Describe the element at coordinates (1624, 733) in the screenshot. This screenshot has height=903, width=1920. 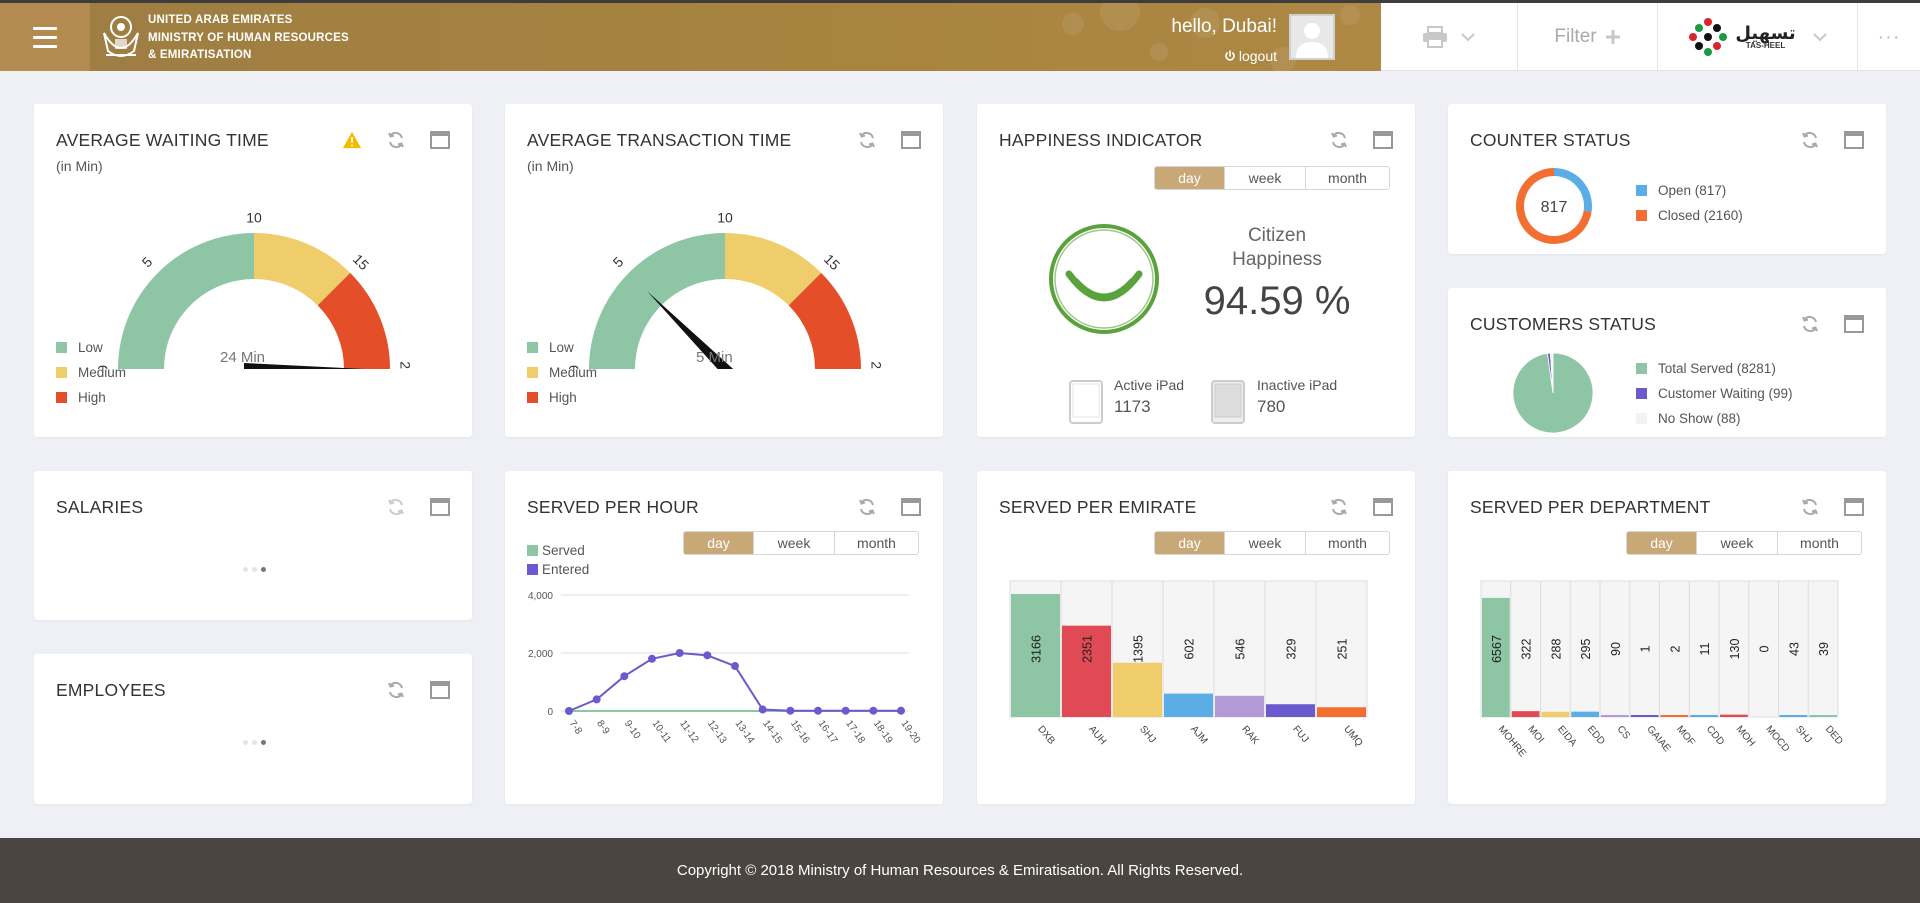
I see `category-label: CS` at that location.